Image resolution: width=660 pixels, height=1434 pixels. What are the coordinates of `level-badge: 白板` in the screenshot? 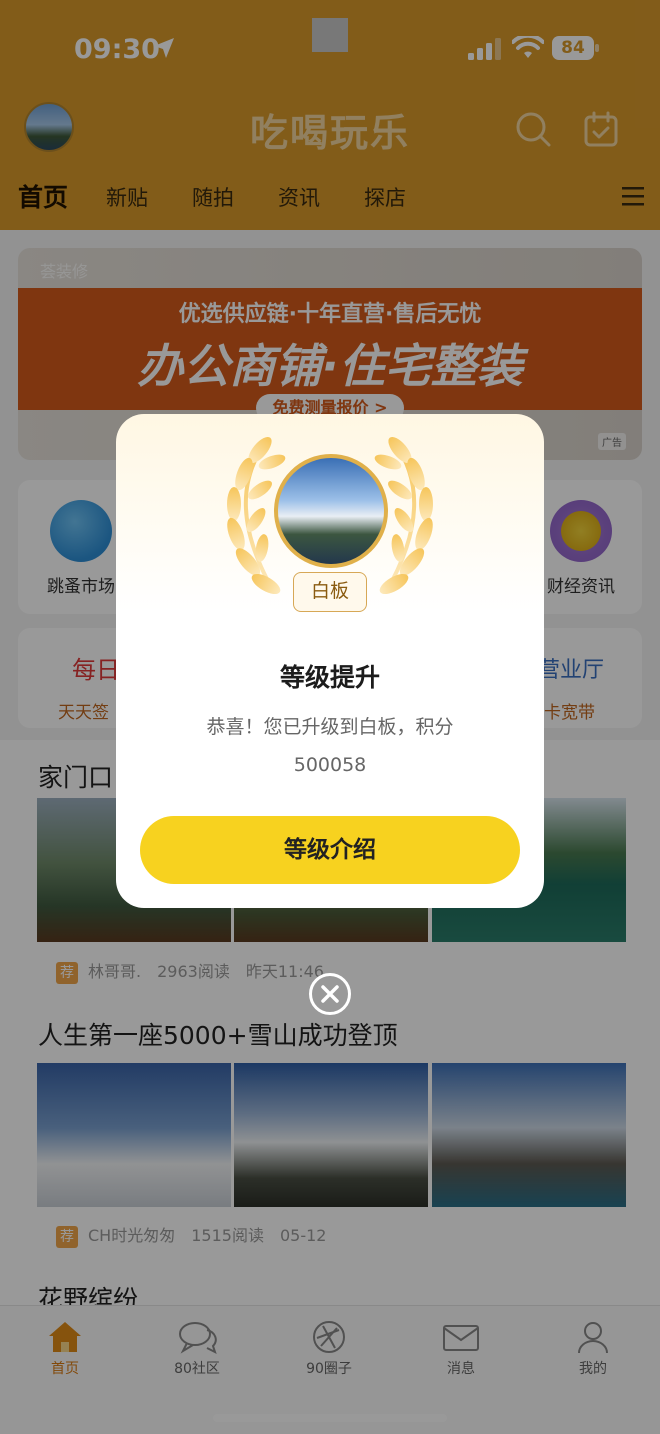 It's located at (330, 592).